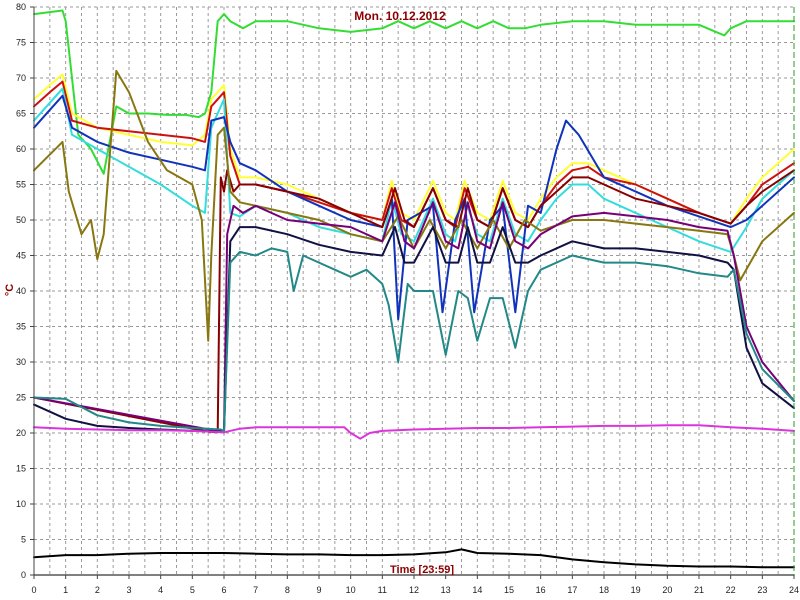  I want to click on x-tick-label: 16, so click(541, 590).